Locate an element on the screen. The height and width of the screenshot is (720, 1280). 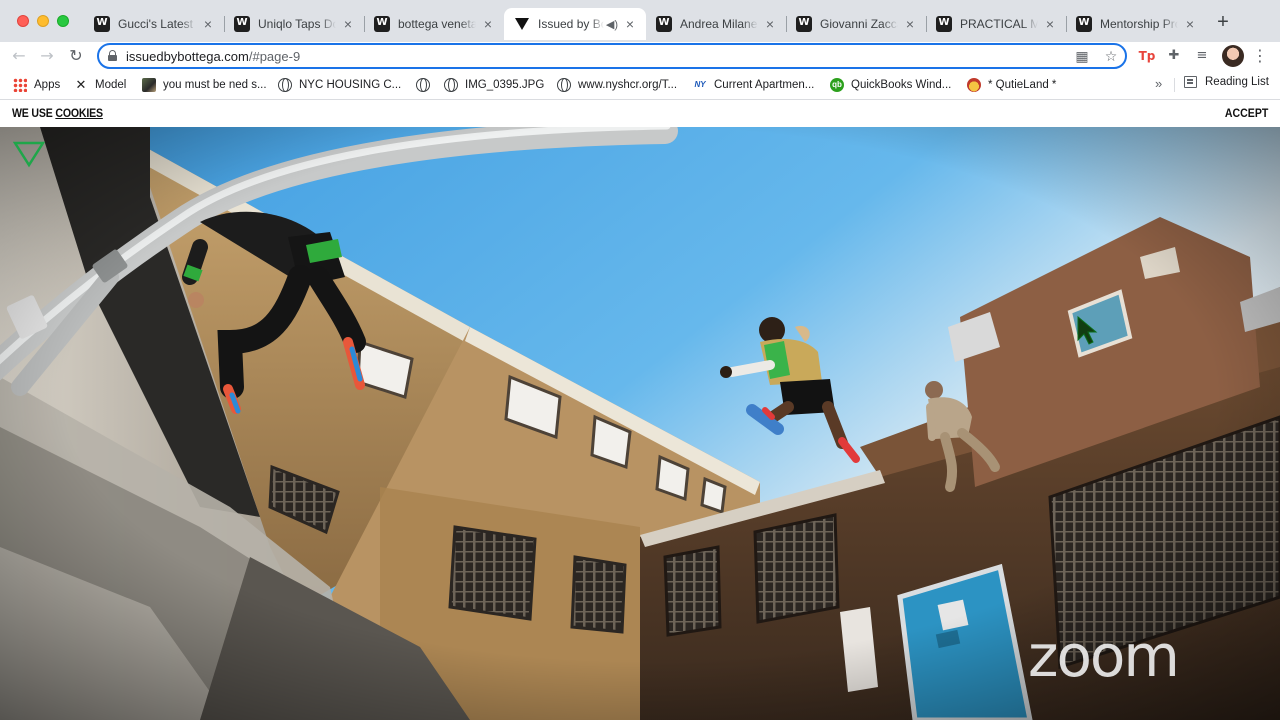
reading-list-icon is located at coordinates (1190, 82).